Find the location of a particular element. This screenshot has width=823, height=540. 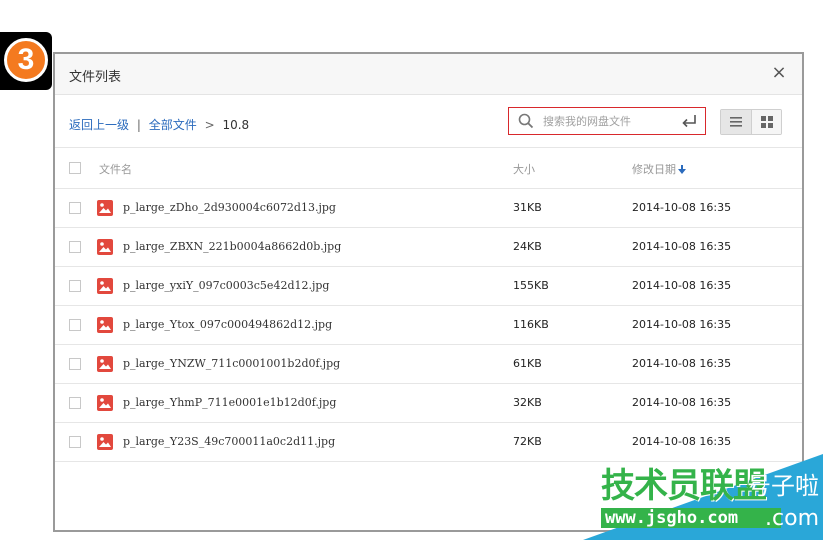

close-icon: × is located at coordinates (779, 73).